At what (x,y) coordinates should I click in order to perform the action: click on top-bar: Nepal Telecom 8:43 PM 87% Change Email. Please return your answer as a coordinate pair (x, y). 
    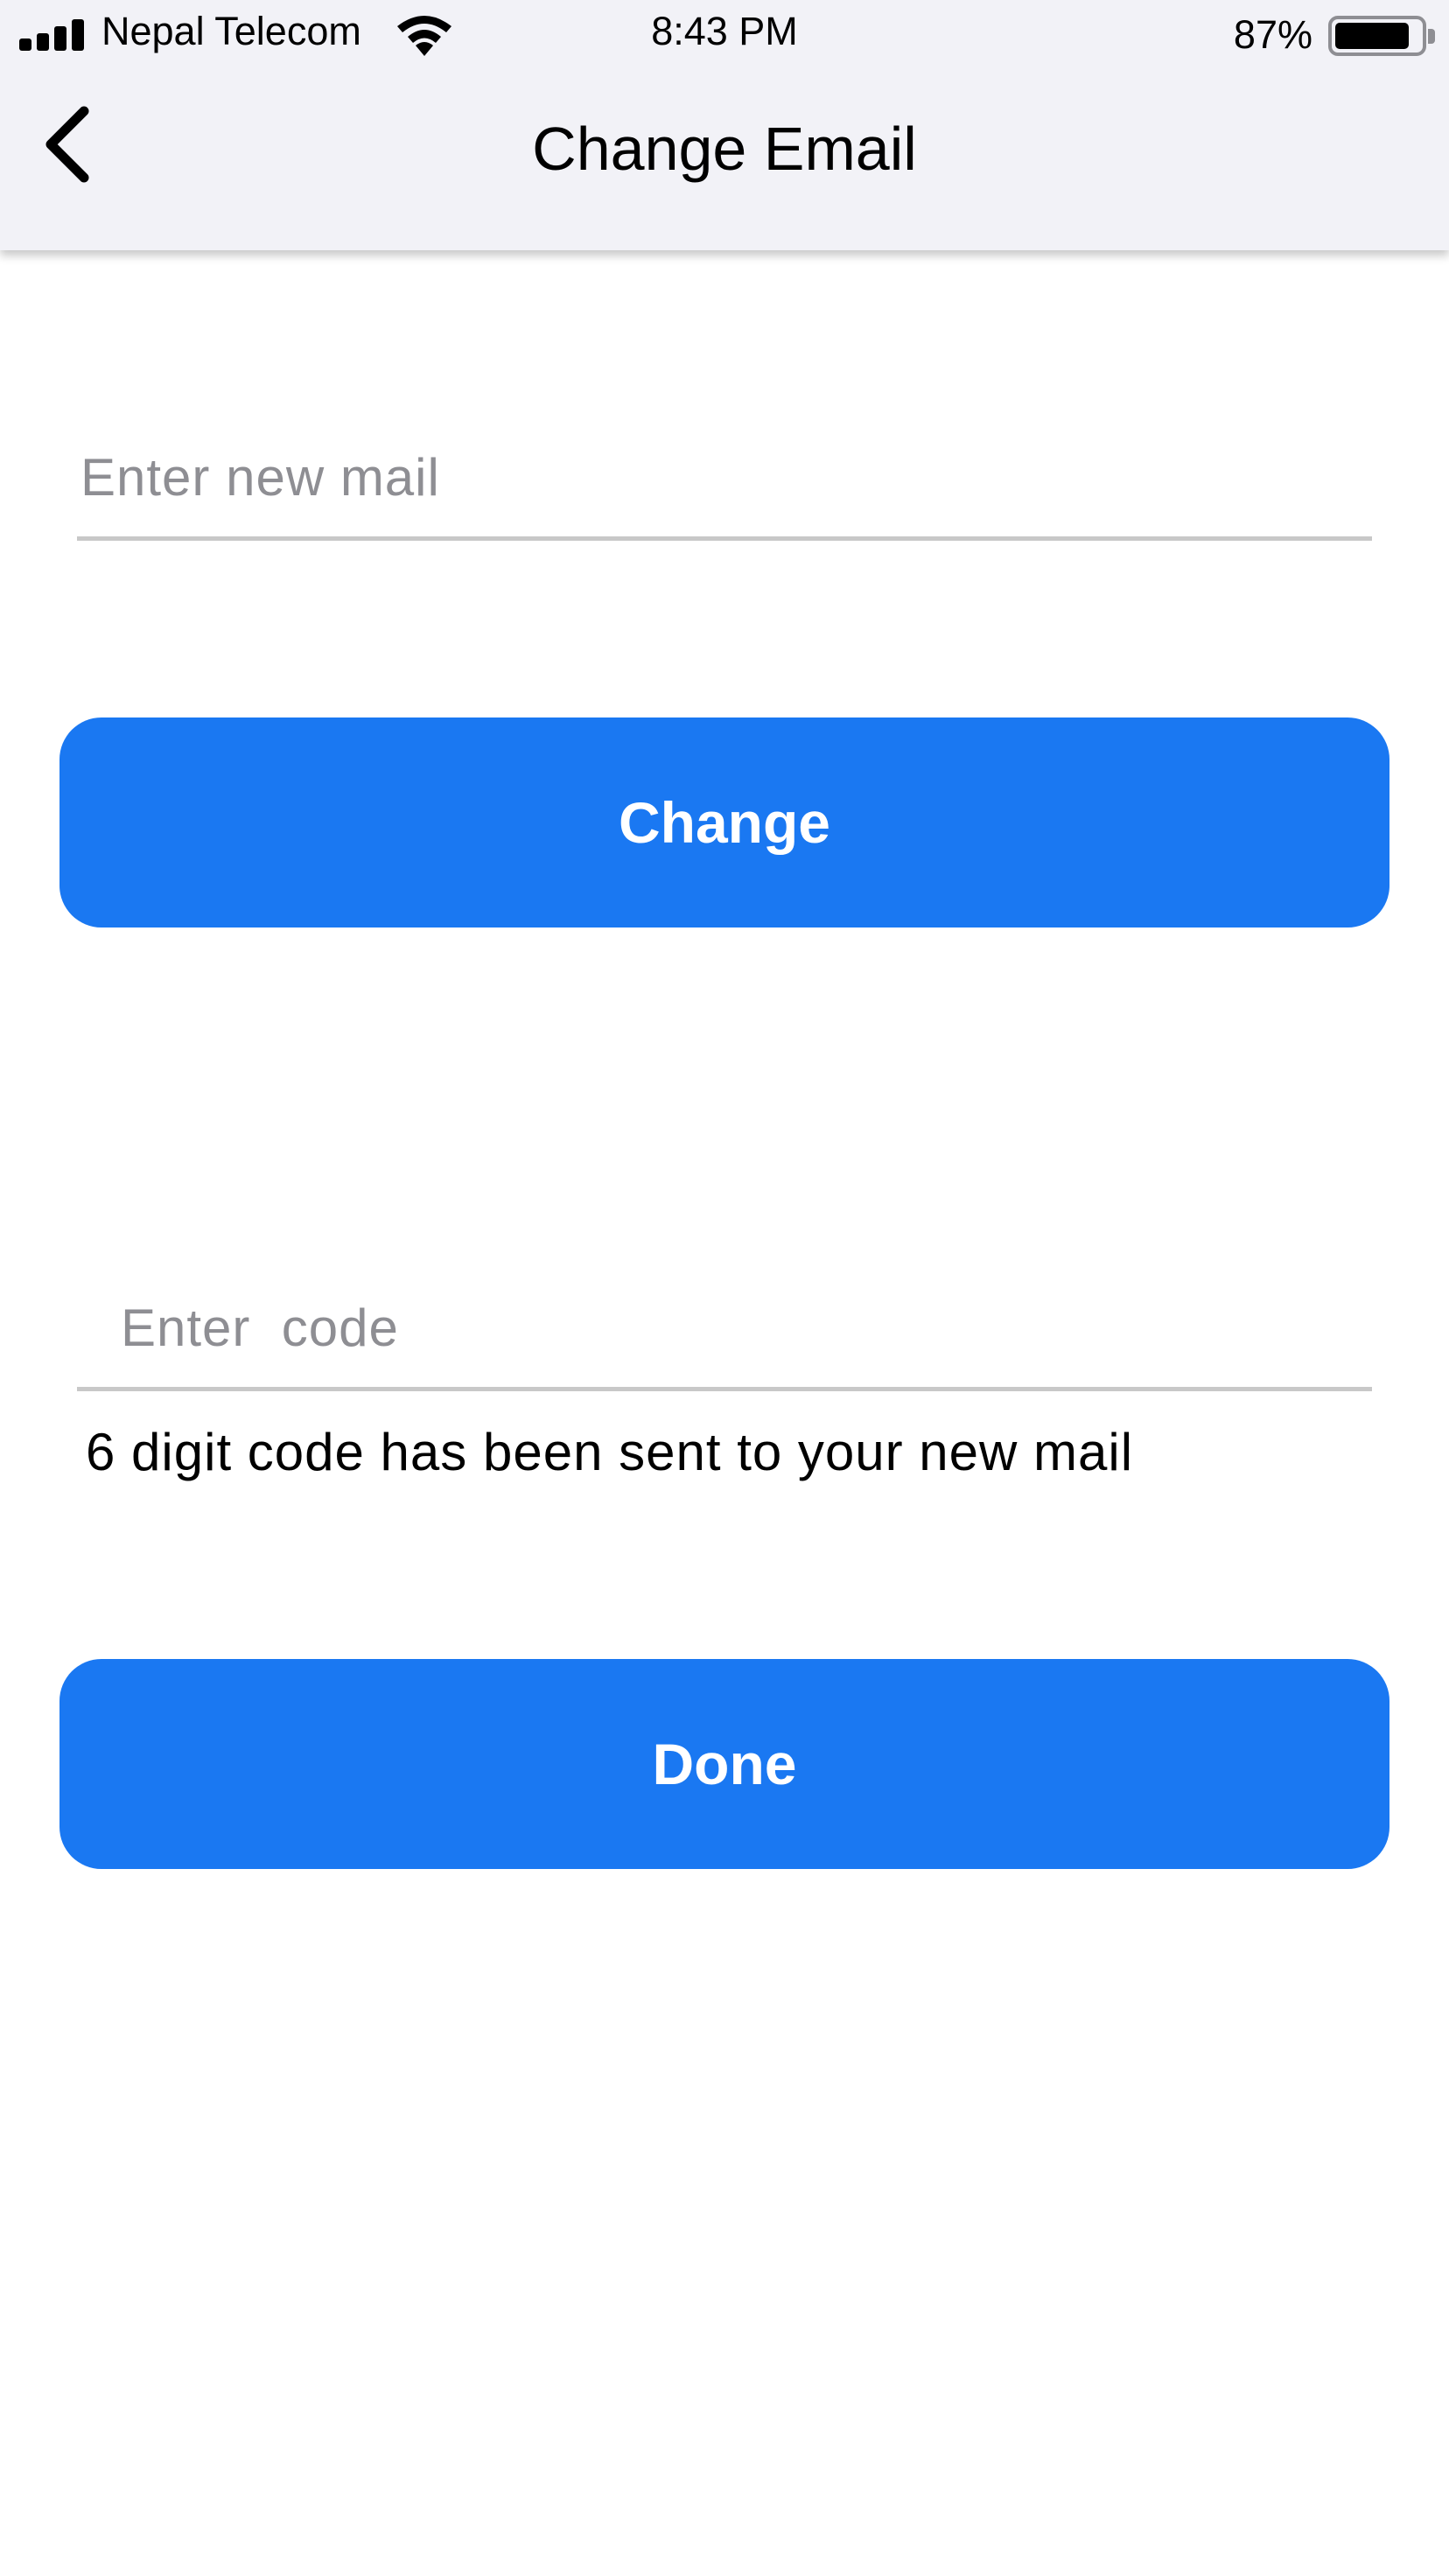
    Looking at the image, I should click on (724, 125).